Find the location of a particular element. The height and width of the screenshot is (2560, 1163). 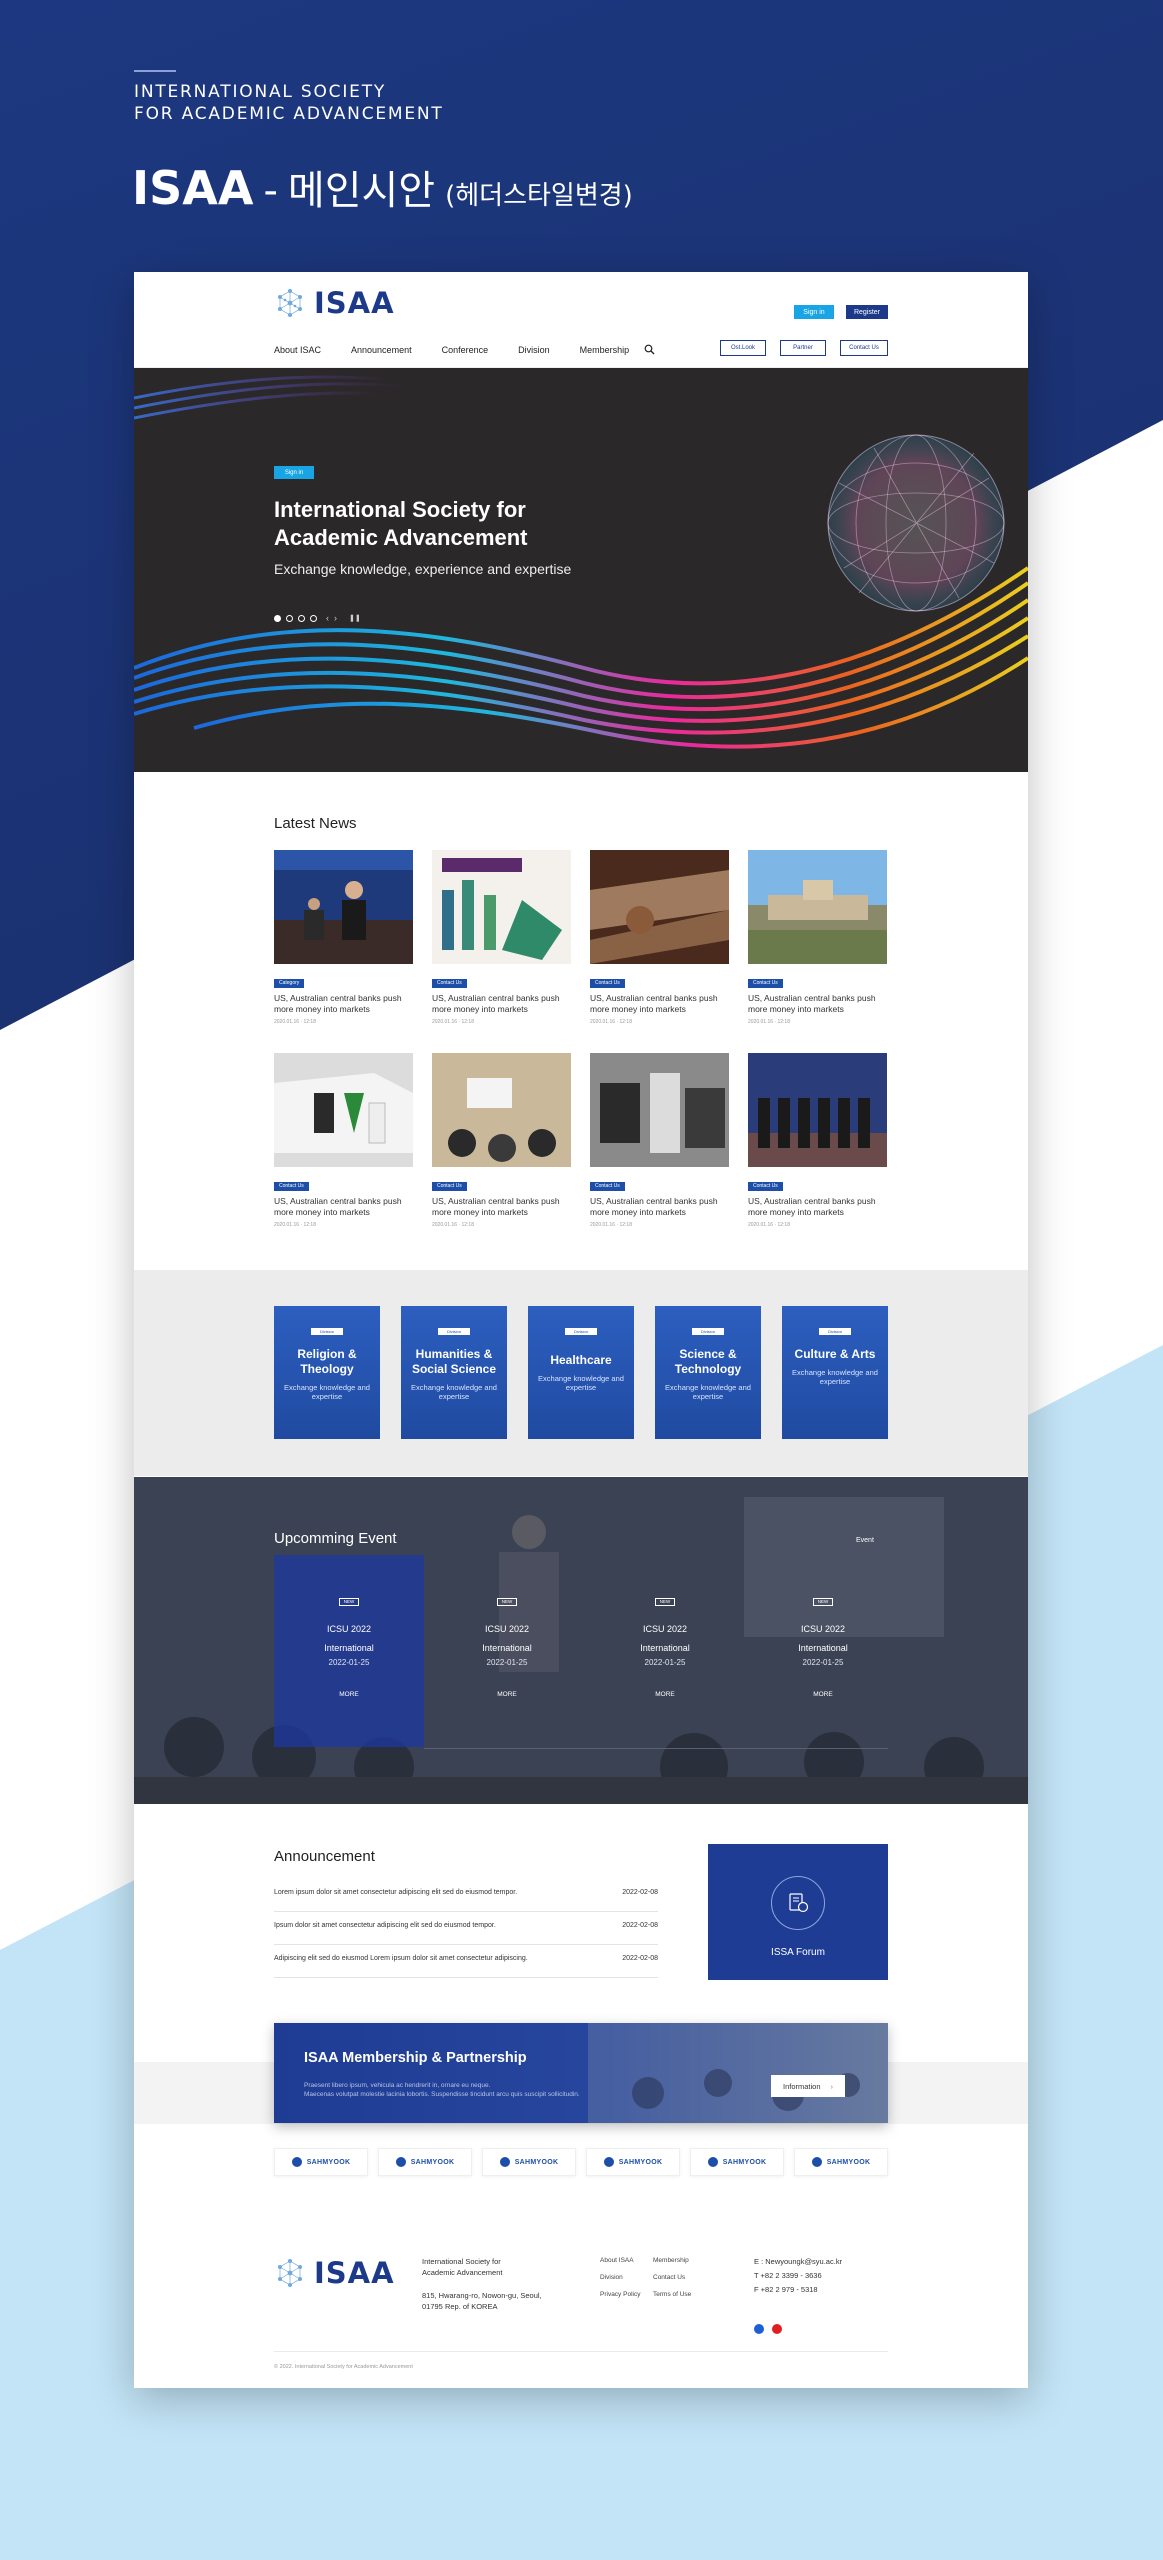

footer-link-contact: Contact Us is located at coordinates (669, 2277).